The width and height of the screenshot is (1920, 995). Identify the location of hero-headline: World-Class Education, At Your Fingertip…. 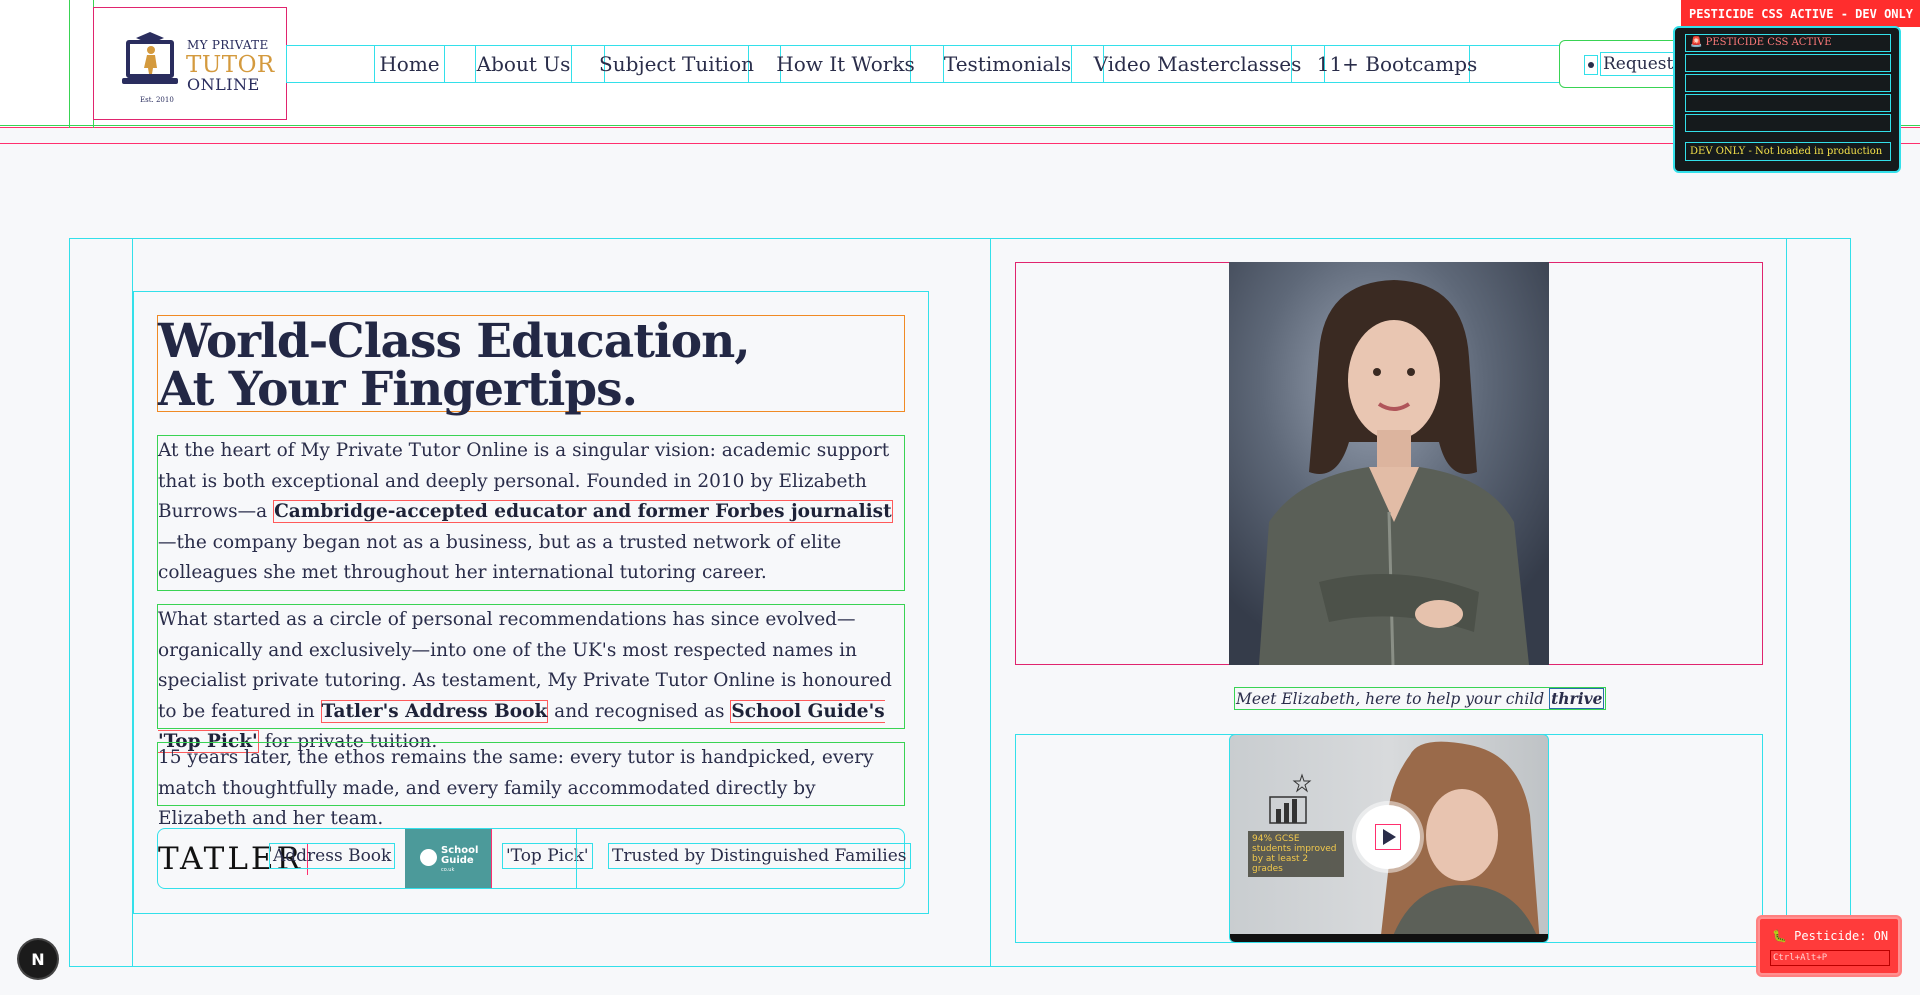
(531, 364).